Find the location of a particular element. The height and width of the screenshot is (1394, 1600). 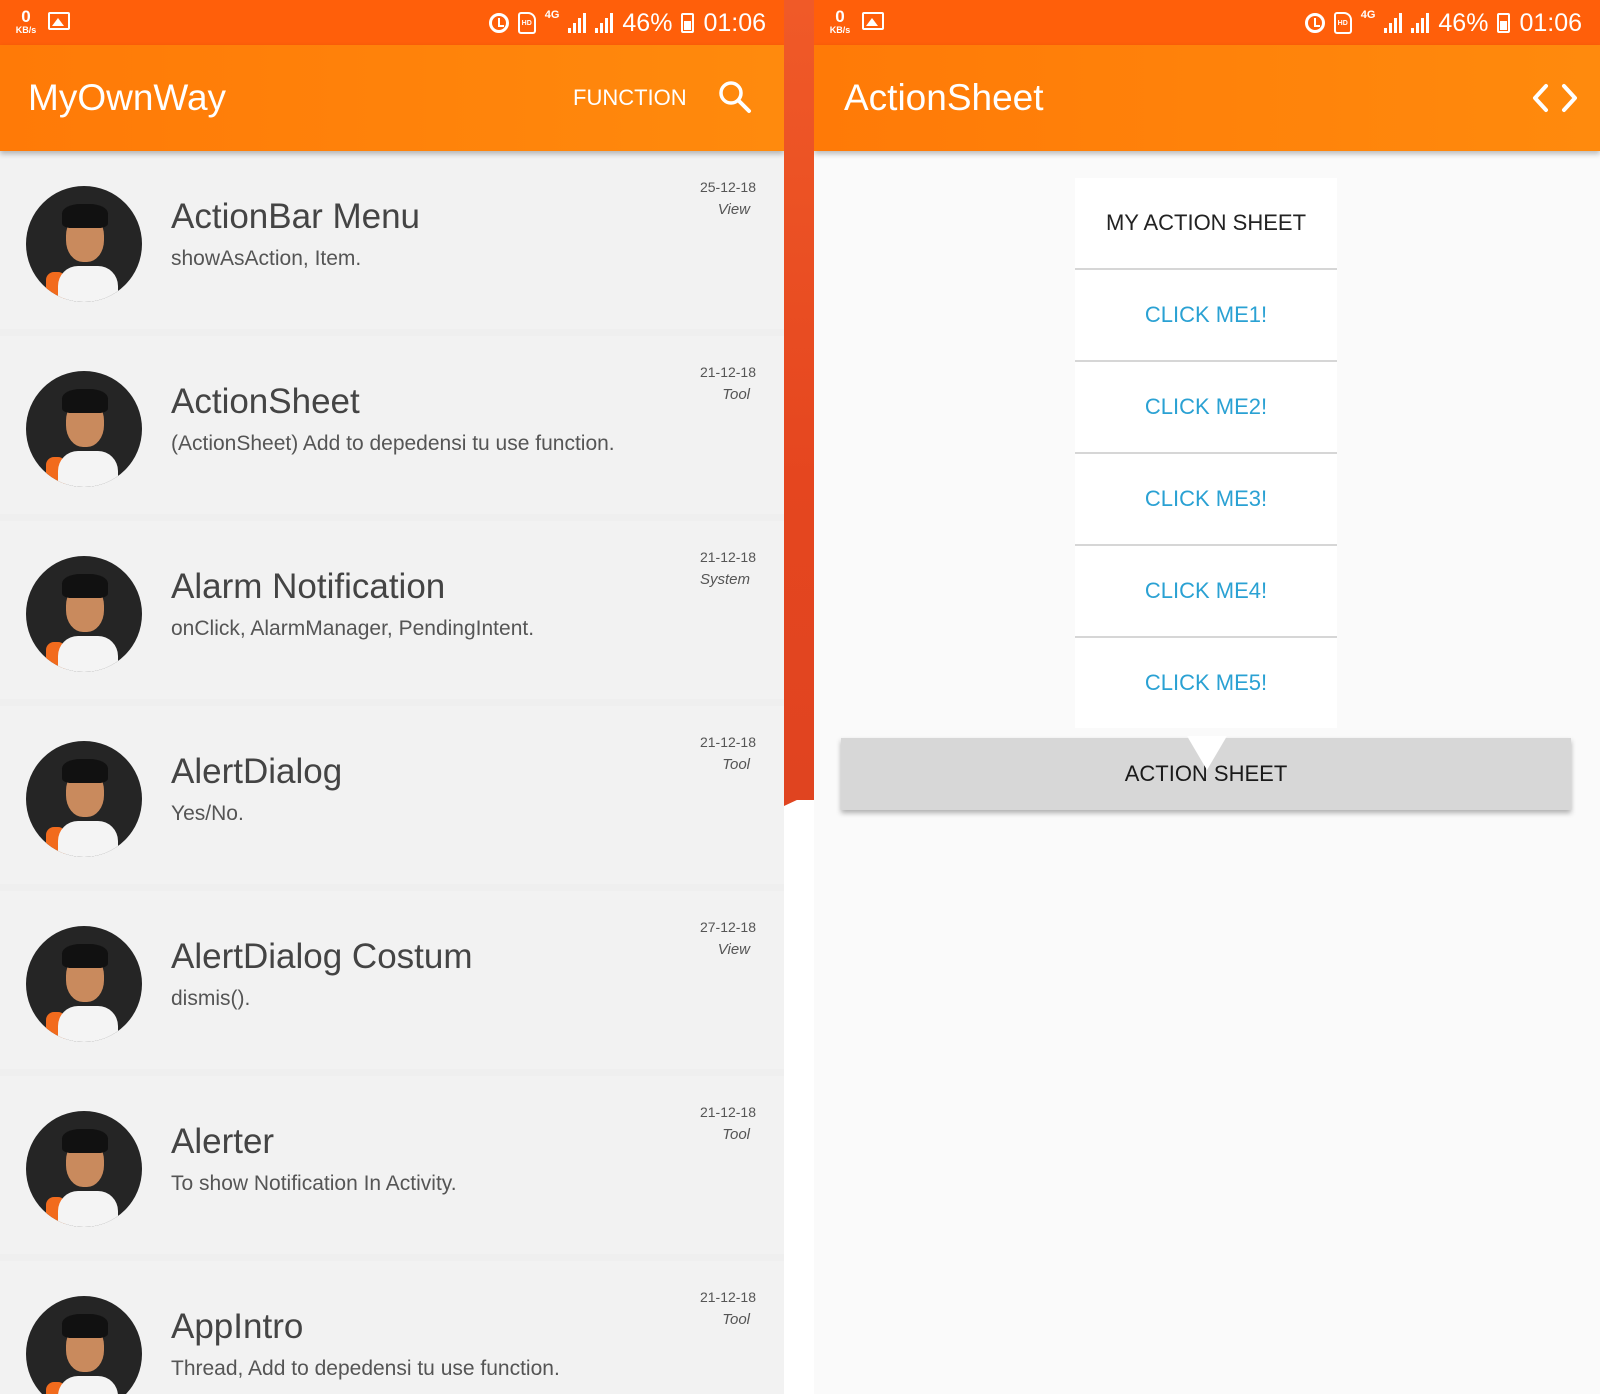

item-date: 27-12-18 is located at coordinates (727, 927).